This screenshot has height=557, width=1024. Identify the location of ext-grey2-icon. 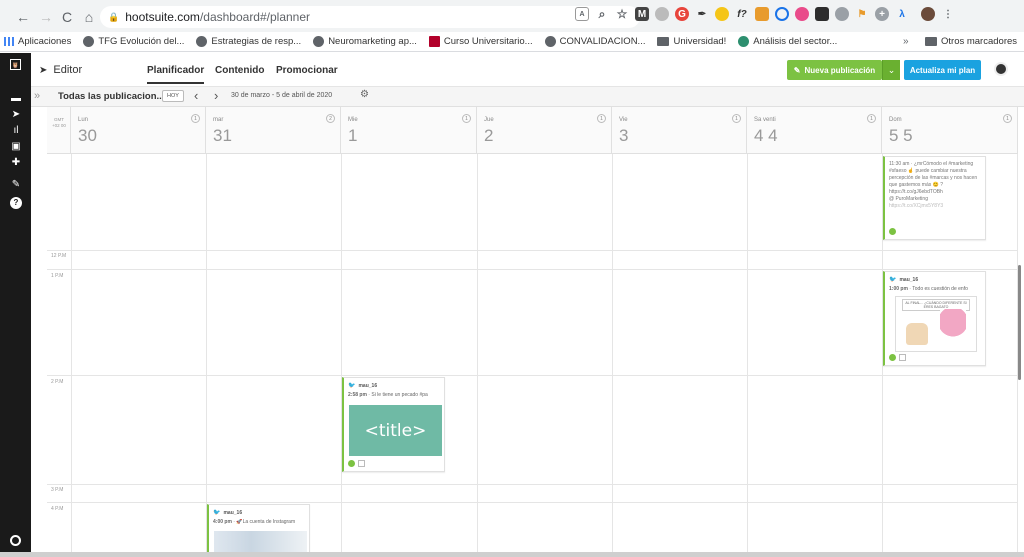
(842, 14).